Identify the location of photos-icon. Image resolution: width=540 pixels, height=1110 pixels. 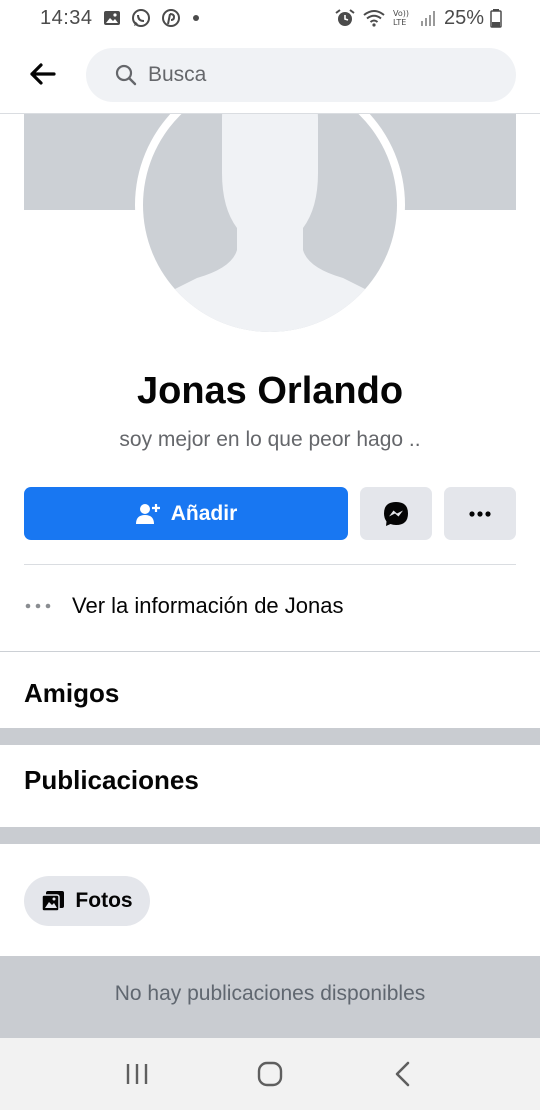
(53, 901).